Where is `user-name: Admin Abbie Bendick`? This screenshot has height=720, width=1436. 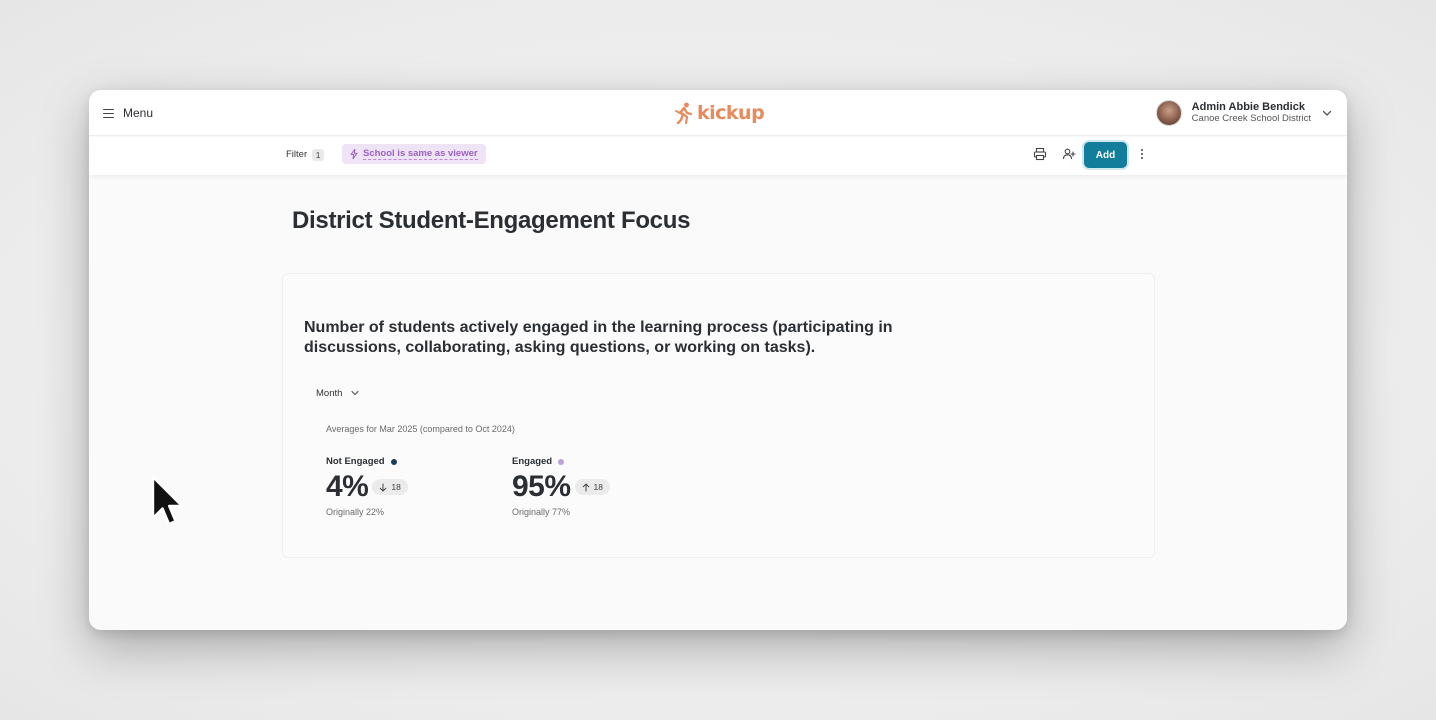 user-name: Admin Abbie Bendick is located at coordinates (1248, 107).